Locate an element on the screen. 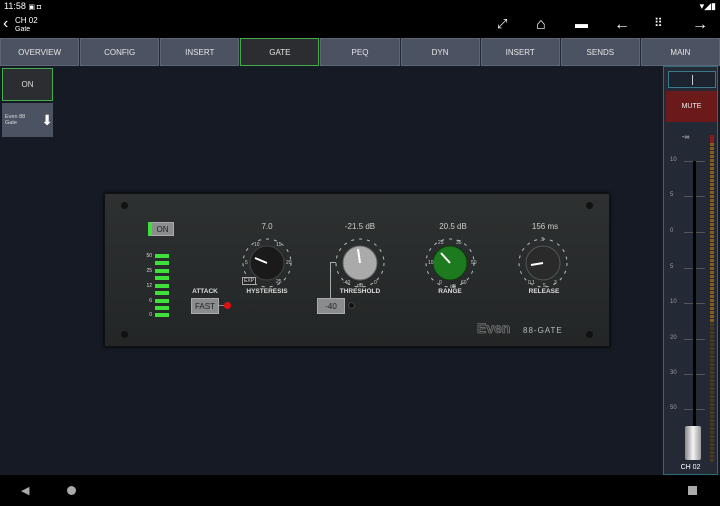 The width and height of the screenshot is (720, 506). tab-dyn: DYN is located at coordinates (440, 52).